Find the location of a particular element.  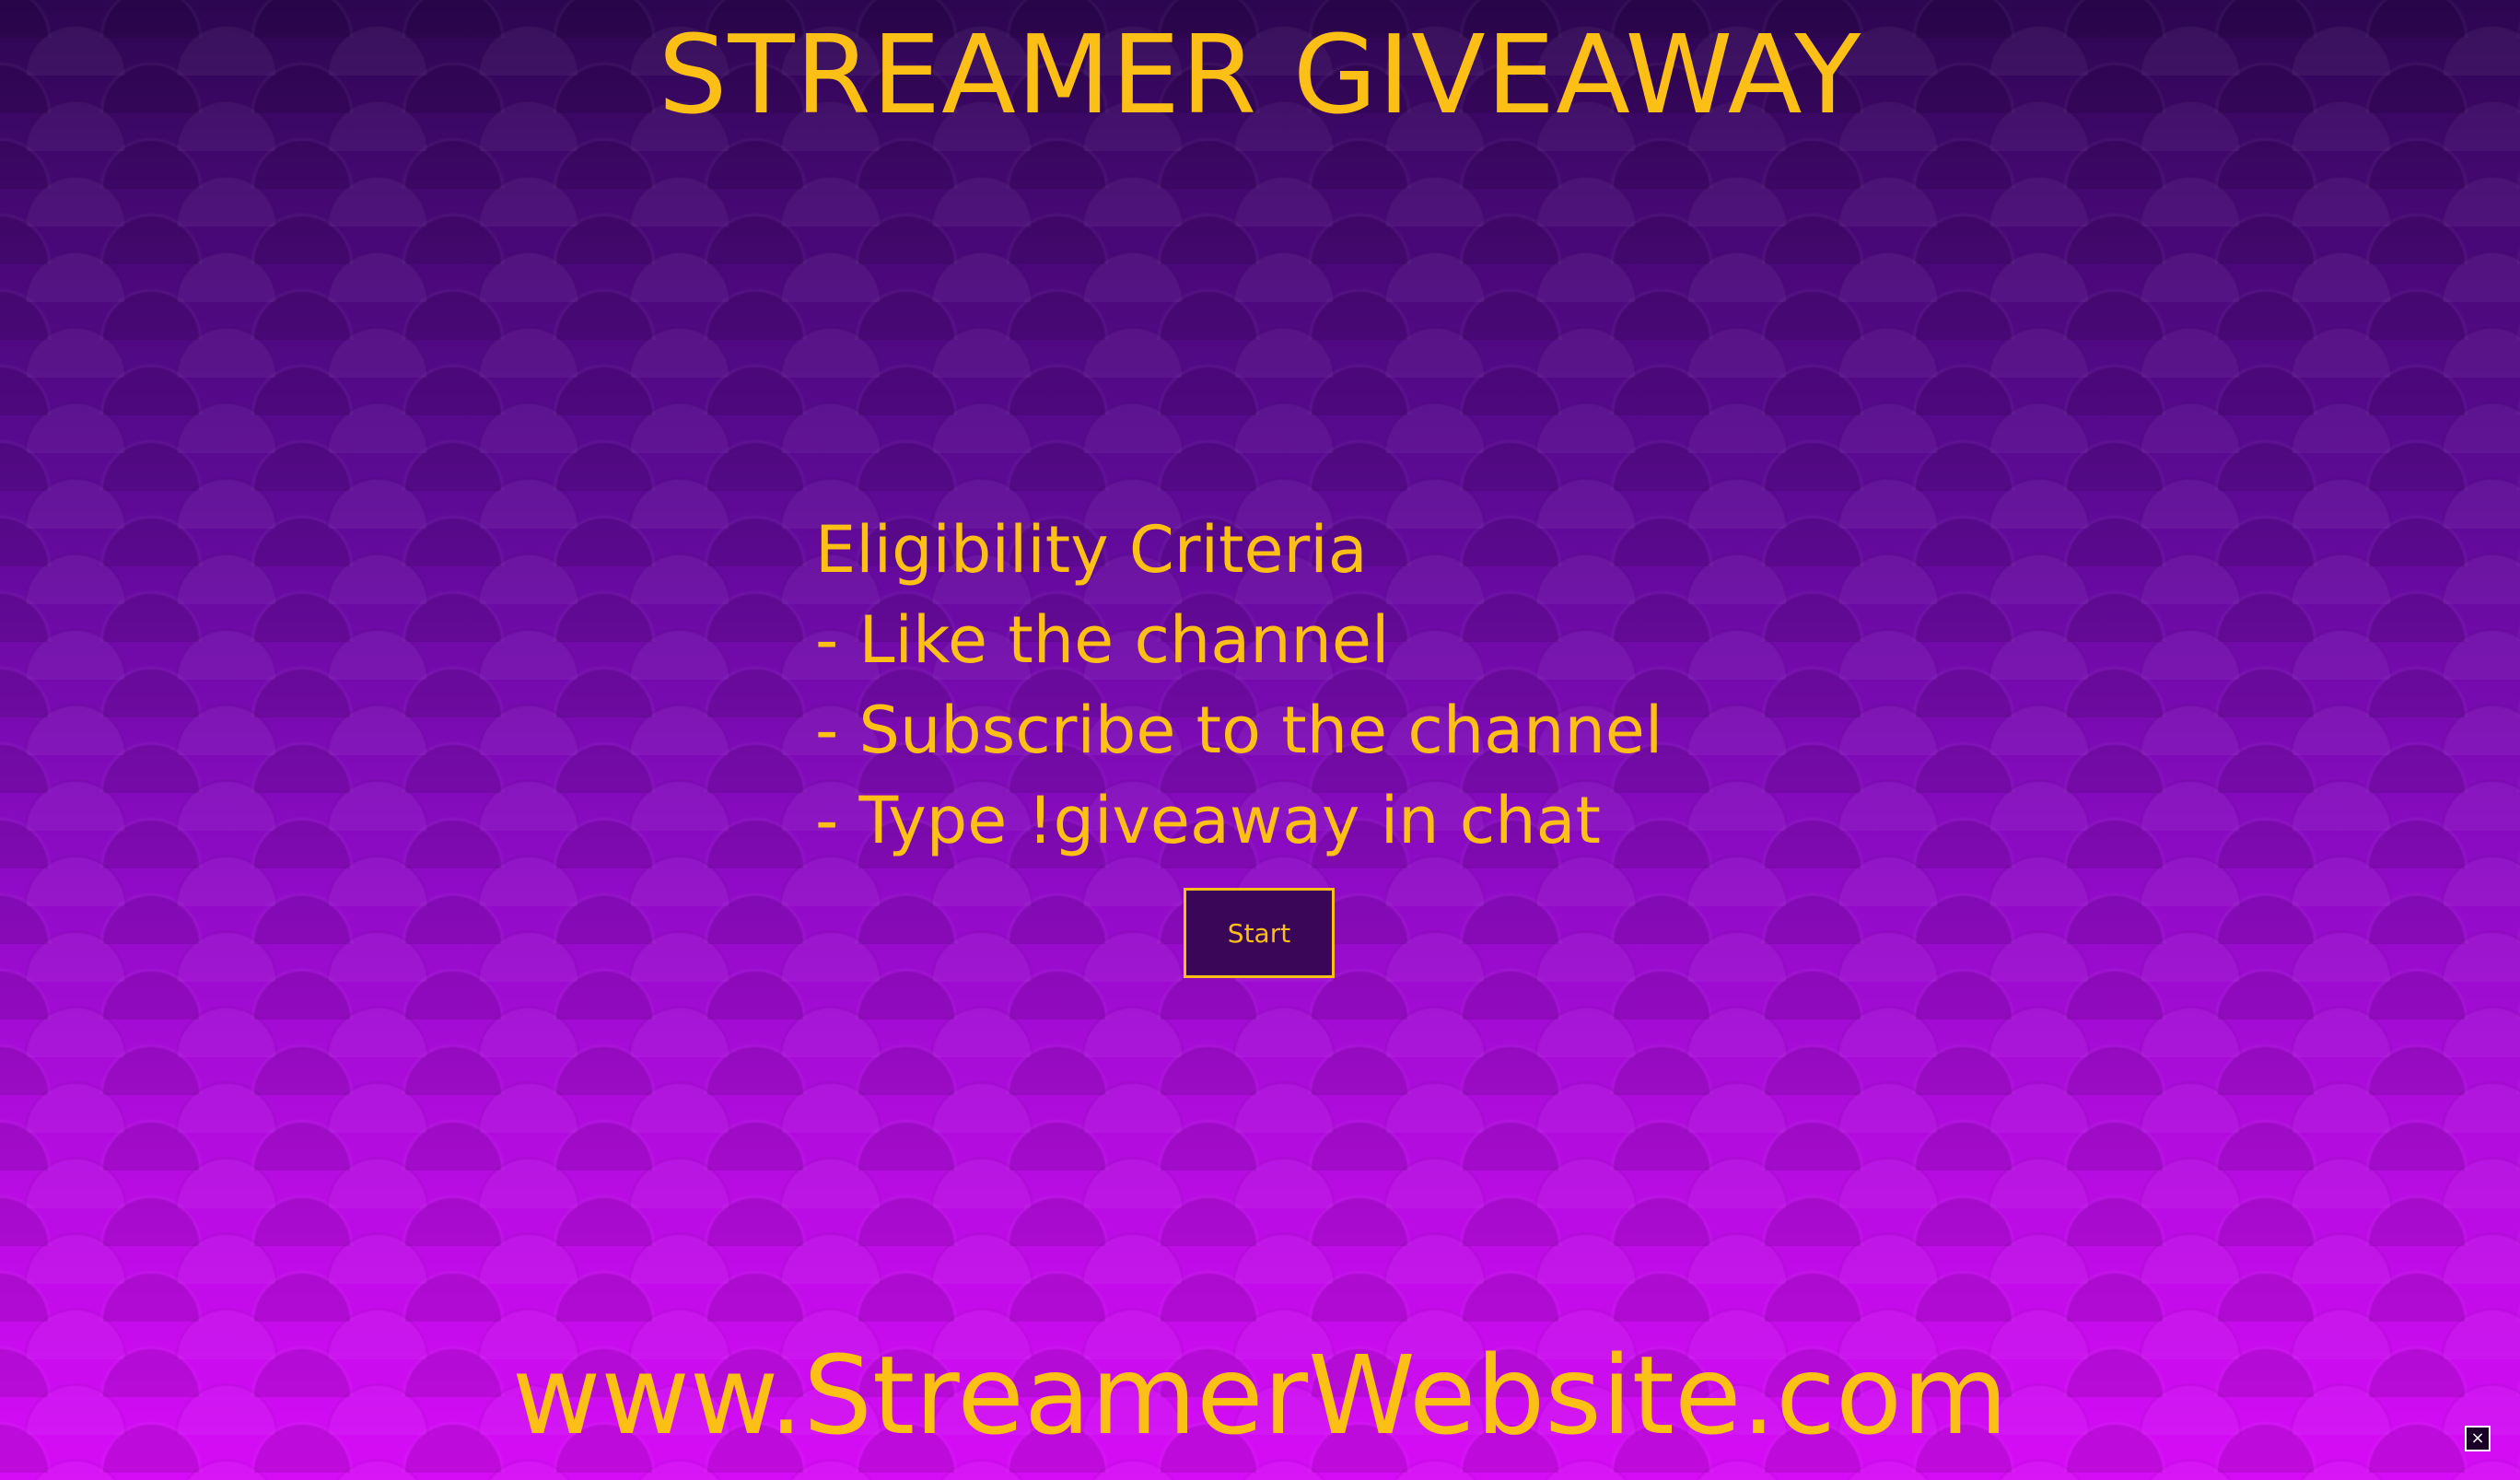

website-url: www.StreamerWebsite.com is located at coordinates (1260, 1395).